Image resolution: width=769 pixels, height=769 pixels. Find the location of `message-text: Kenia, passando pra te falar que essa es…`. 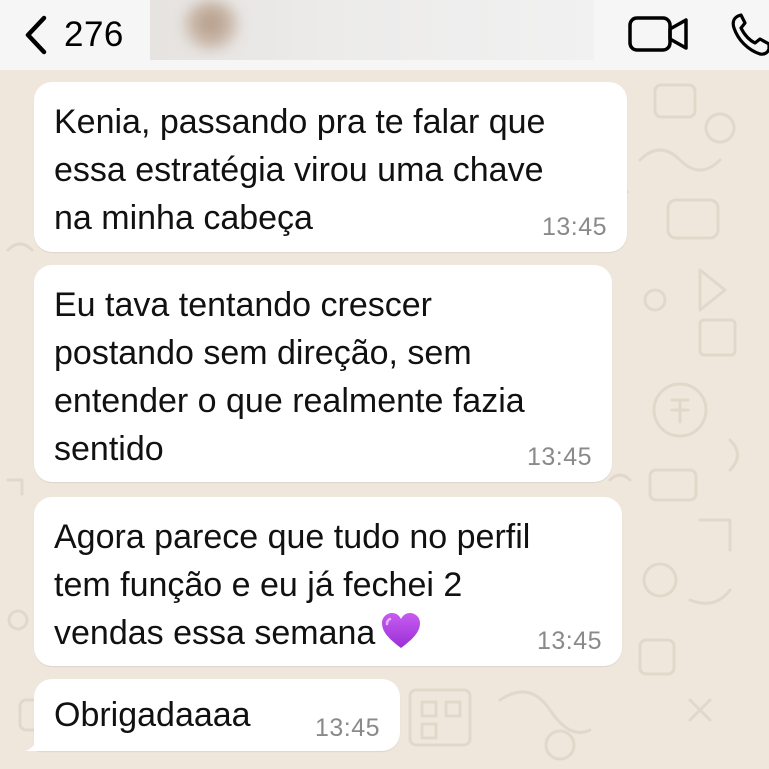

message-text: Kenia, passando pra te falar que essa es… is located at coordinates (300, 170).